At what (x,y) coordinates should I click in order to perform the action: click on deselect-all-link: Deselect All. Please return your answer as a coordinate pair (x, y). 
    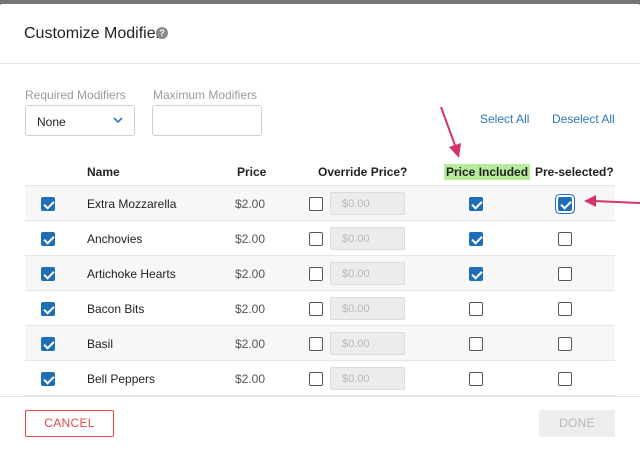
    Looking at the image, I should click on (583, 119).